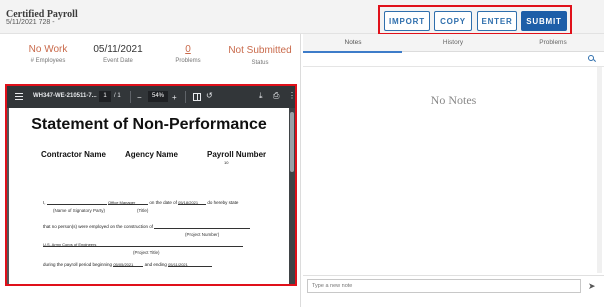 This screenshot has height=307, width=604. I want to click on payroll-number-heading: Payroll Number, so click(237, 154).